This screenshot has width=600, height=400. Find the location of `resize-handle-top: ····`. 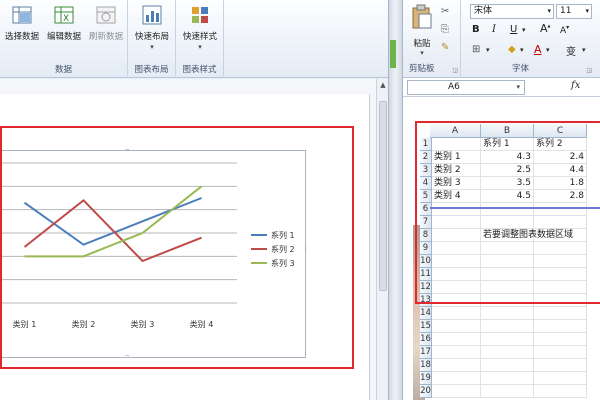

resize-handle-top: ···· is located at coordinates (127, 150).